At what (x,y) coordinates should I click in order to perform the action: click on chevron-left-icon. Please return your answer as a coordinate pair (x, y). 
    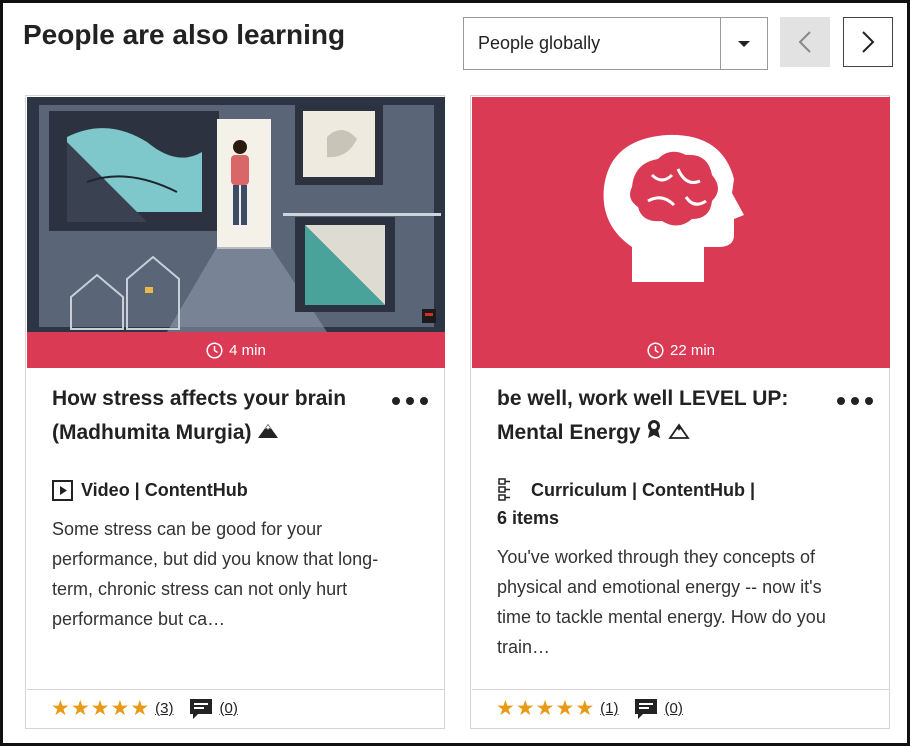
    Looking at the image, I should click on (804, 42).